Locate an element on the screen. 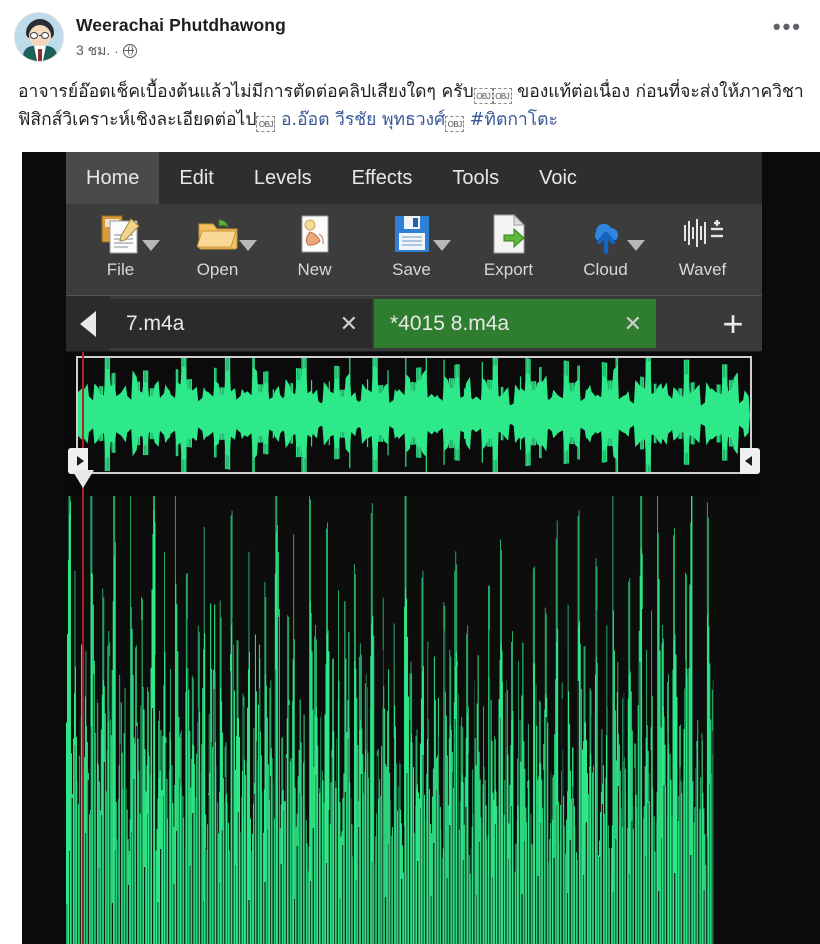  overview-waveform-graphic is located at coordinates (414, 415).